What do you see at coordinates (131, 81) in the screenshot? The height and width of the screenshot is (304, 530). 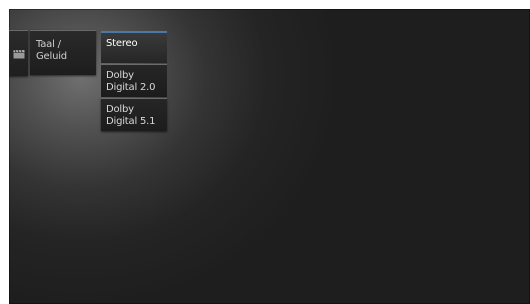 I see `submenu-item-label: Dolby Digital 2.0` at bounding box center [131, 81].